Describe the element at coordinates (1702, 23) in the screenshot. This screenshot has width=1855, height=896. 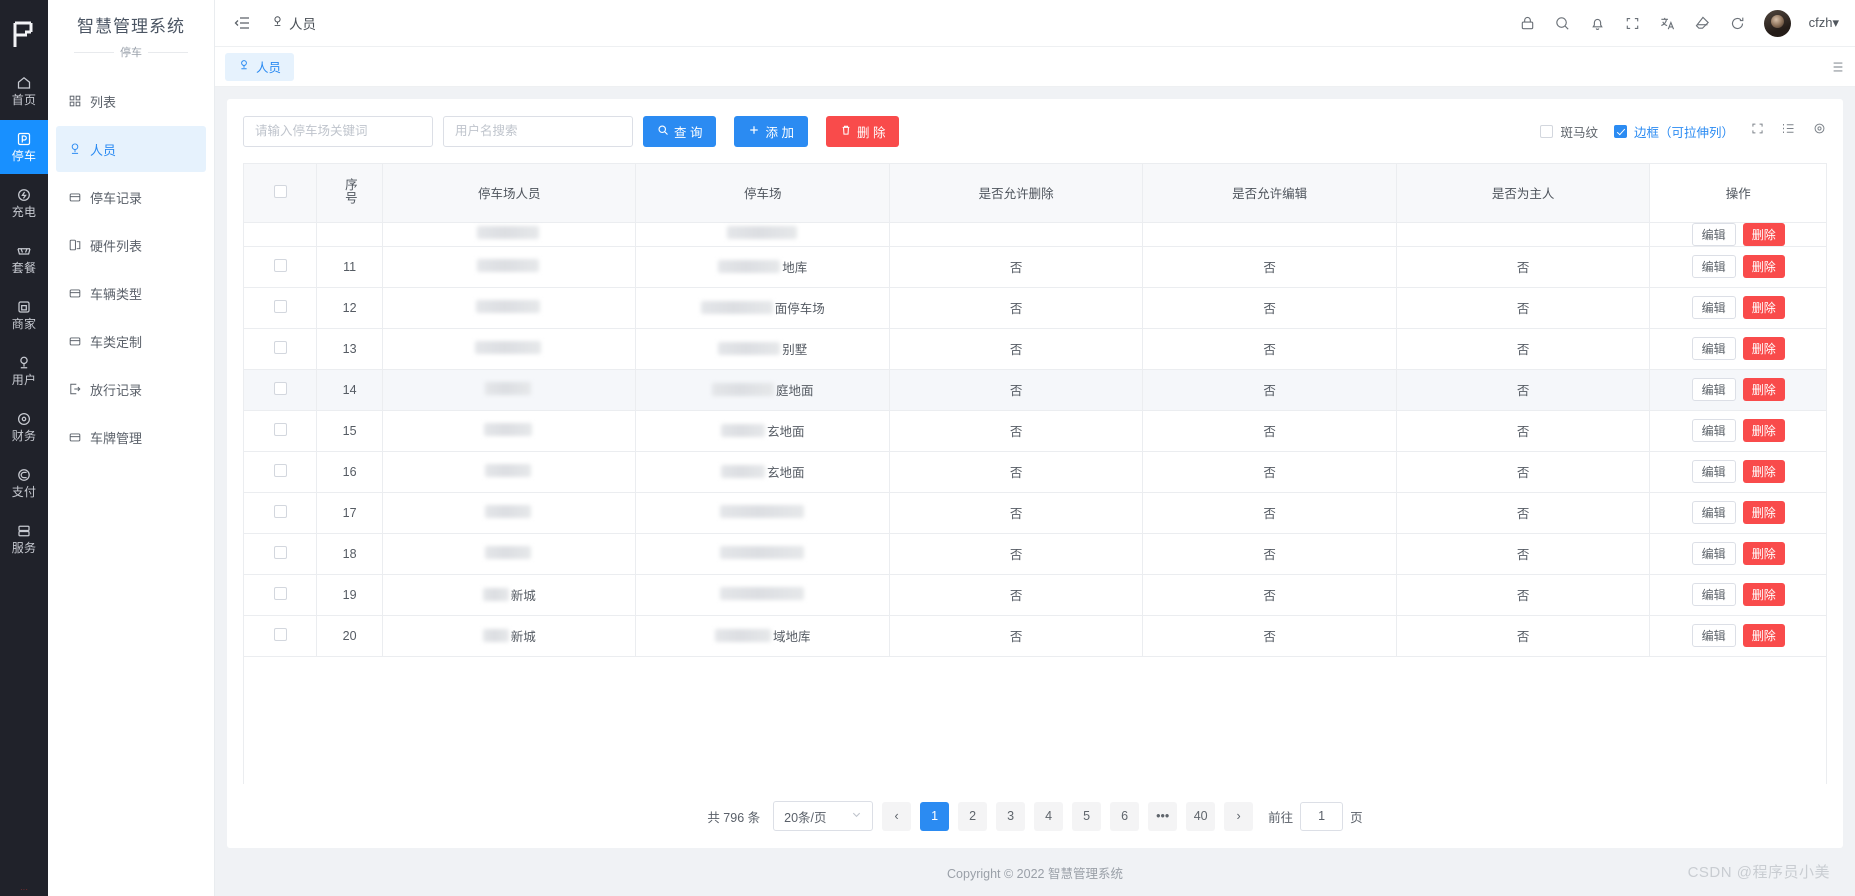
I see `theme-palette-icon` at that location.